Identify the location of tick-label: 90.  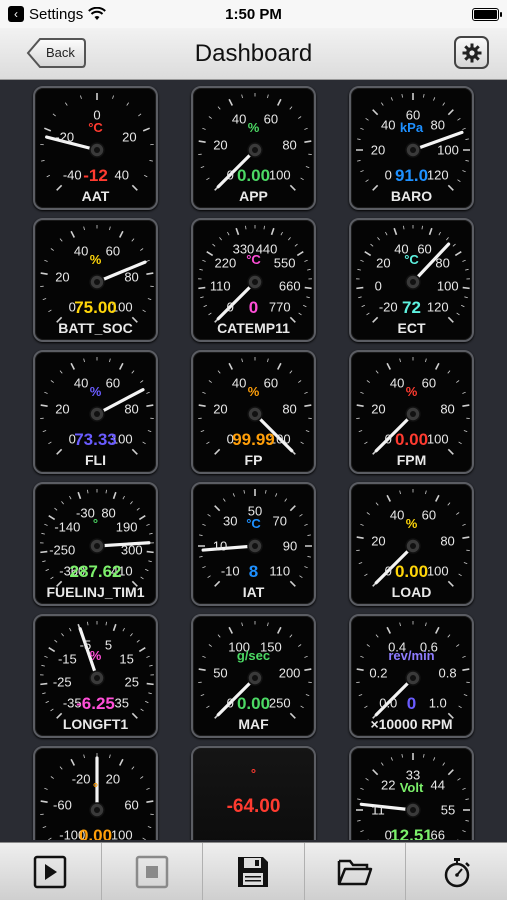
(290, 546).